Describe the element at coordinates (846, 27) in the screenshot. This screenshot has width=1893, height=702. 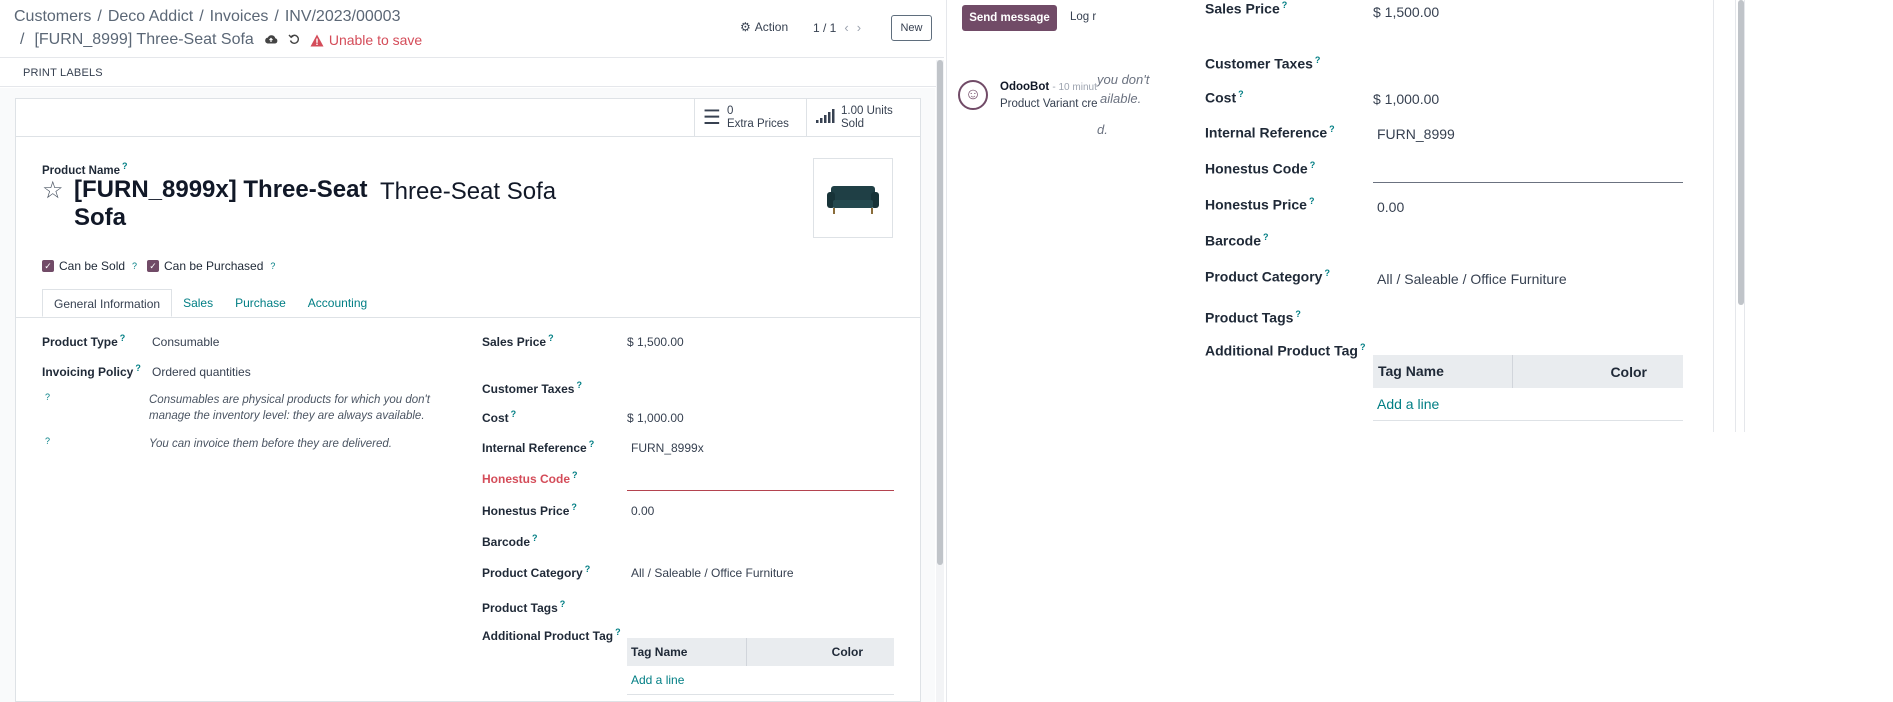
I see `chevron-left-icon: ‹` at that location.